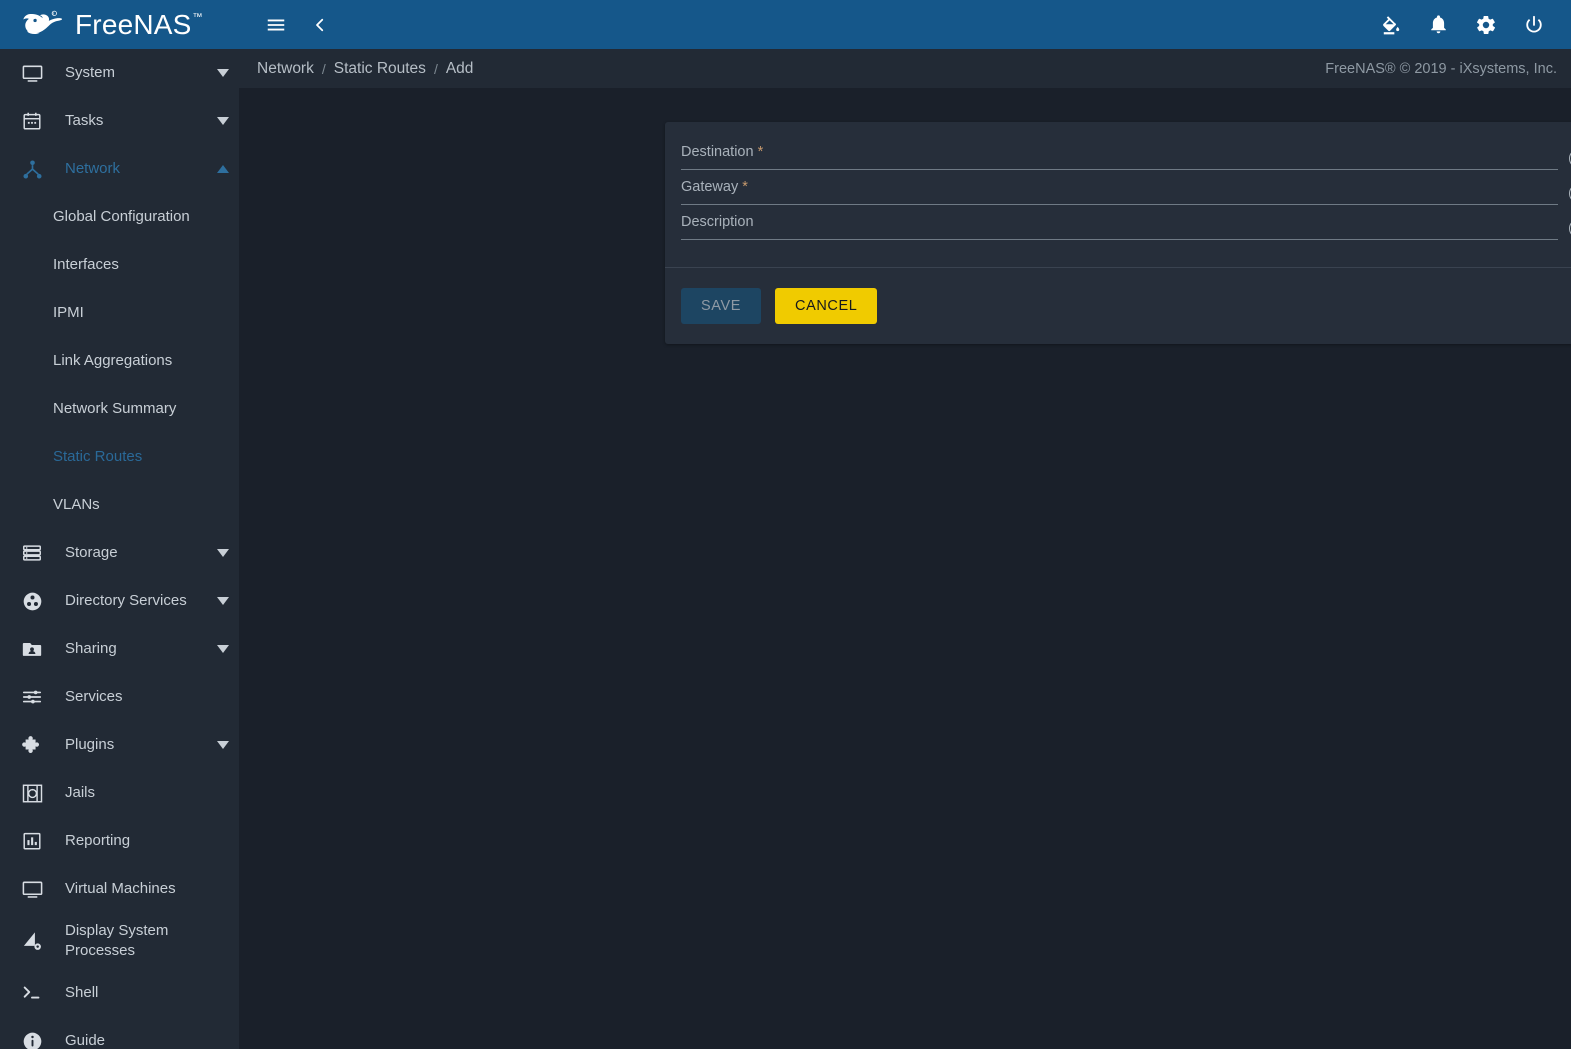 This screenshot has width=1571, height=1049. Describe the element at coordinates (91, 552) in the screenshot. I see `sidebar-item-label: Storage` at that location.